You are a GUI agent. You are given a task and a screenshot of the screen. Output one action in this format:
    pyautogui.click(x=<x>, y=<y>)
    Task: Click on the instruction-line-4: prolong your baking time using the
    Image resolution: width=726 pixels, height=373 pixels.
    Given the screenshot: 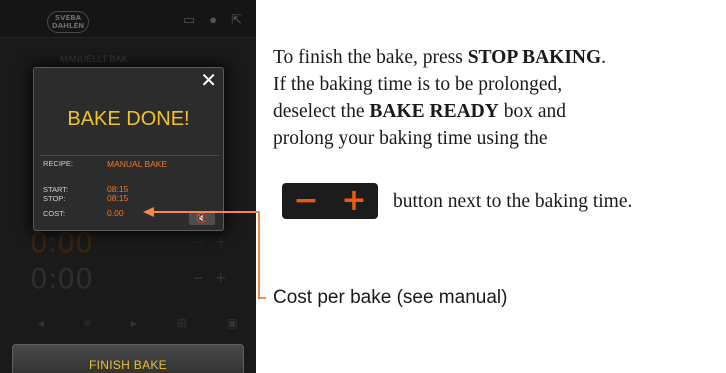 What is the action you would take?
    pyautogui.click(x=410, y=138)
    